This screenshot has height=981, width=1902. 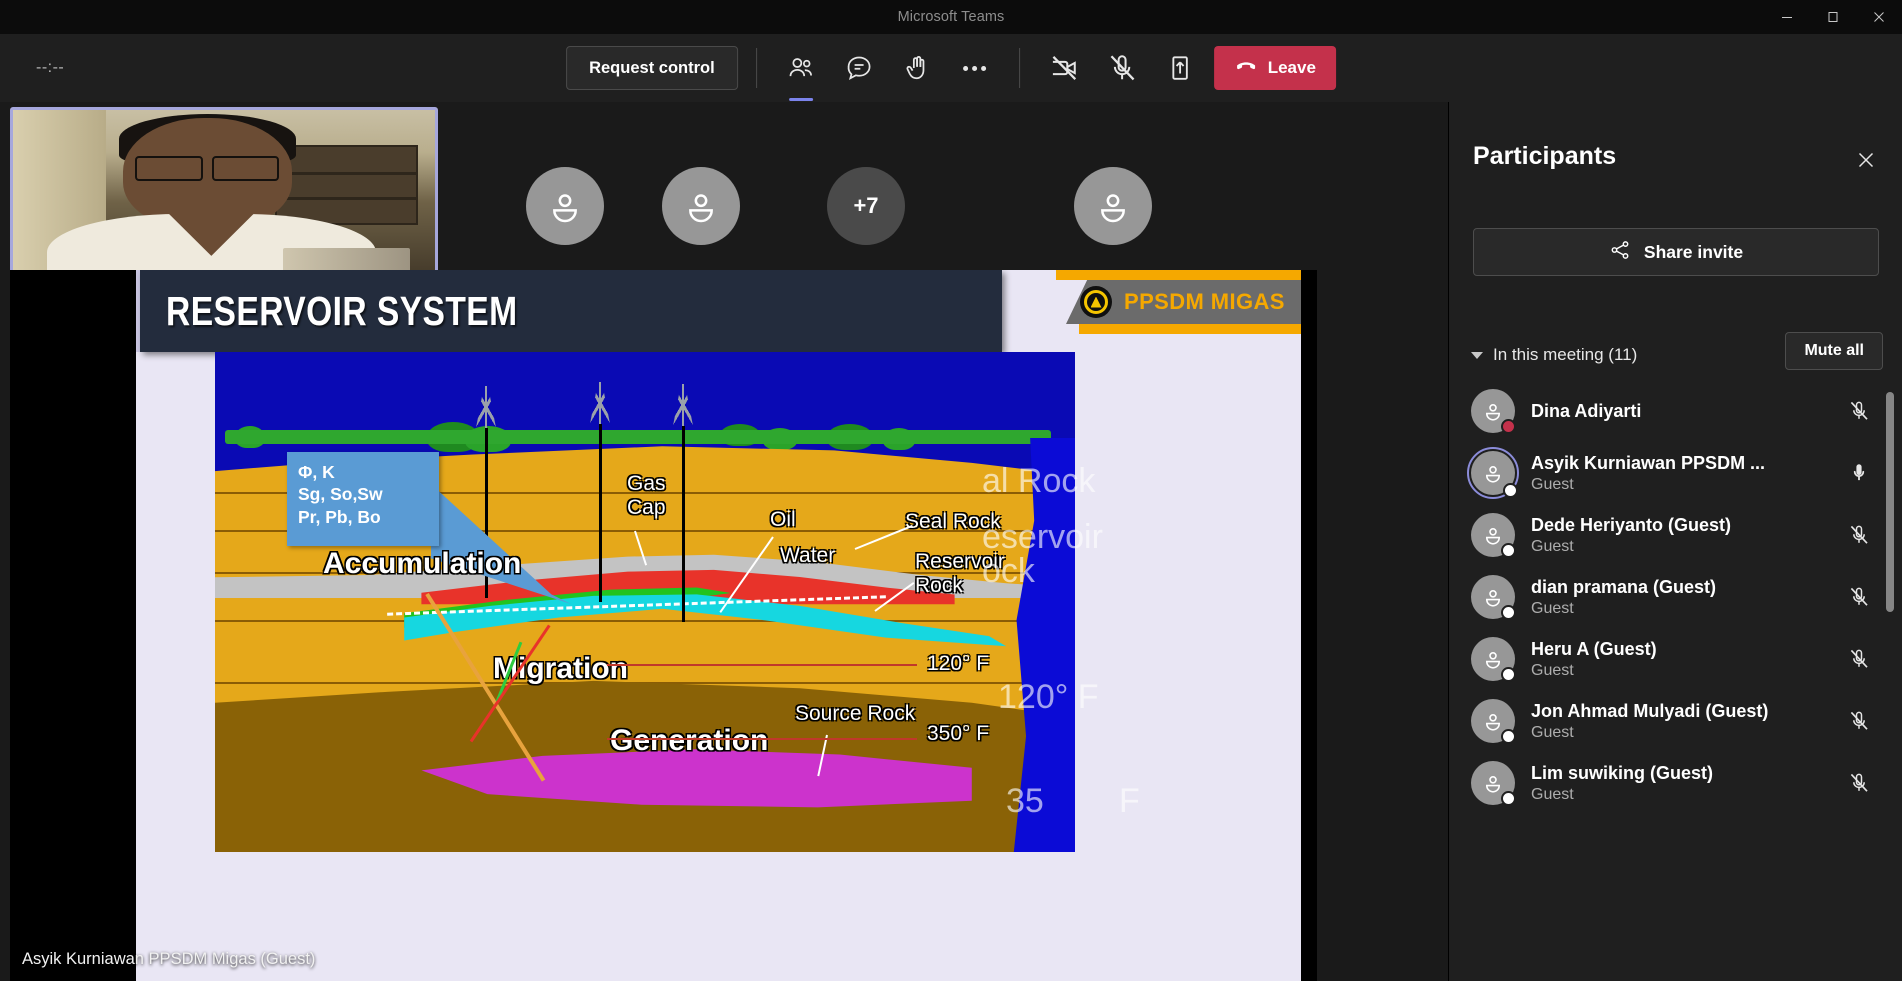 I want to click on toolbar-center-group: Request control Leave, so click(x=951, y=68).